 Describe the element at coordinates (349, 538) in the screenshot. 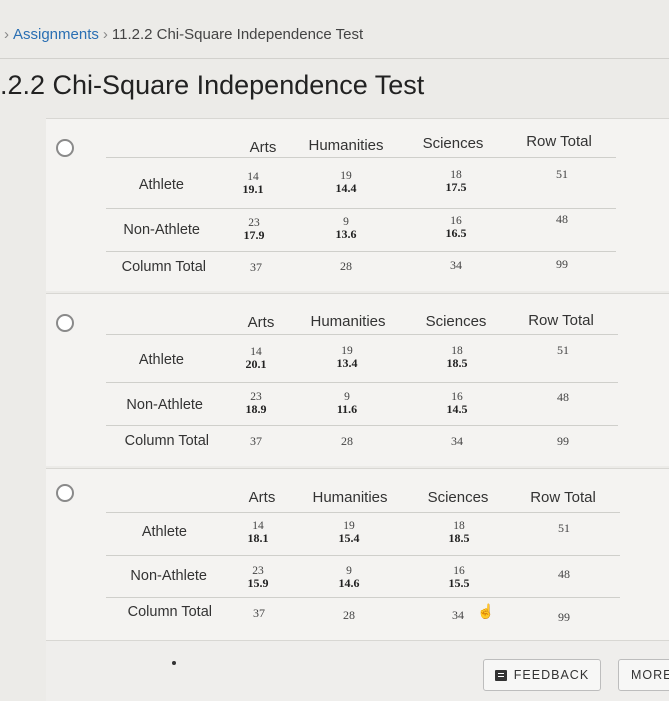

I see `expected-value: 15.4` at that location.